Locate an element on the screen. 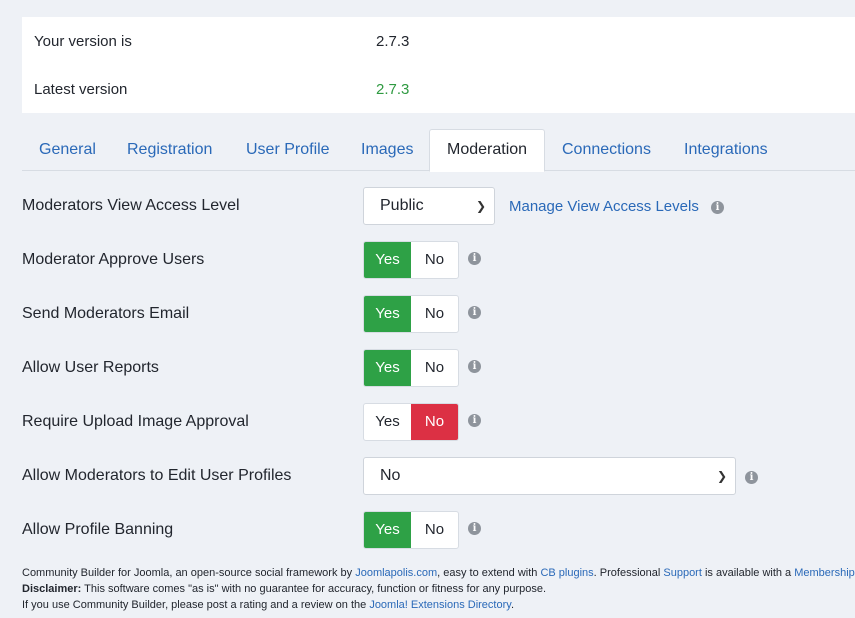 This screenshot has height=618, width=855. view-access-level-select: Public ❯ is located at coordinates (429, 206).